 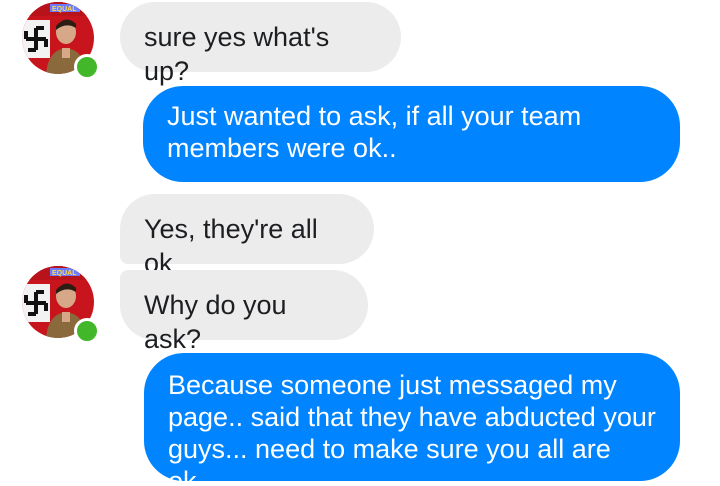 I want to click on incoming-message: Why do you ask?, so click(x=244, y=312).